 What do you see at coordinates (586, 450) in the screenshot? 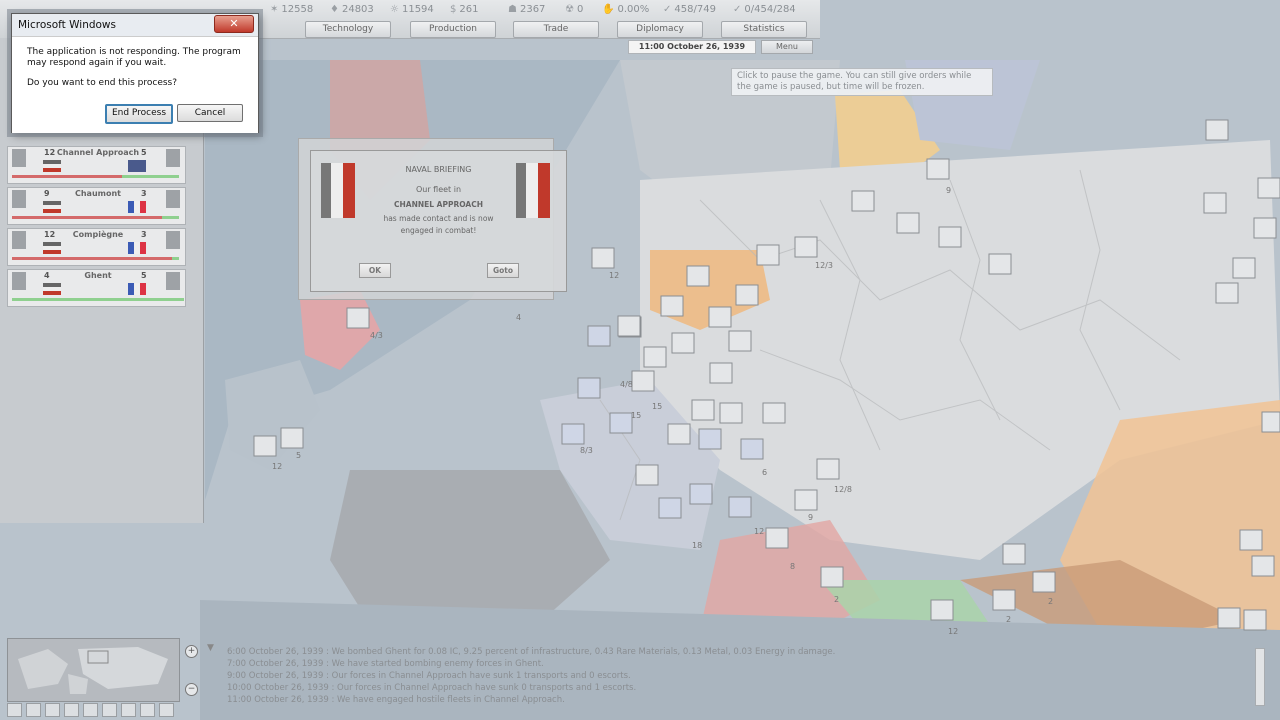
I see `unit-strength-label: 8/3` at bounding box center [586, 450].